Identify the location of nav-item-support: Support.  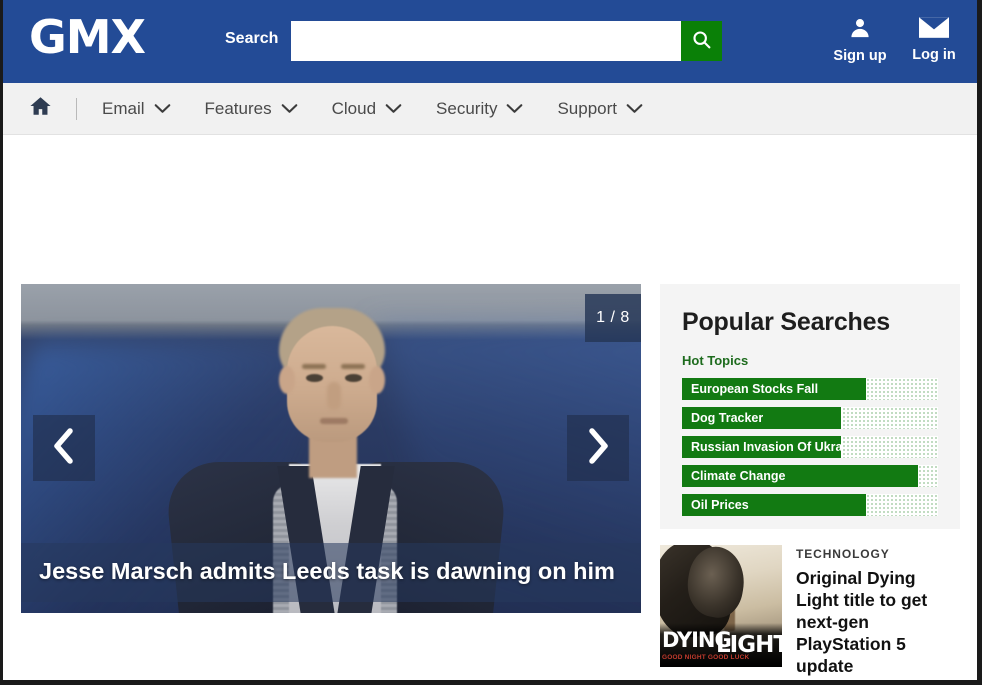
(600, 109).